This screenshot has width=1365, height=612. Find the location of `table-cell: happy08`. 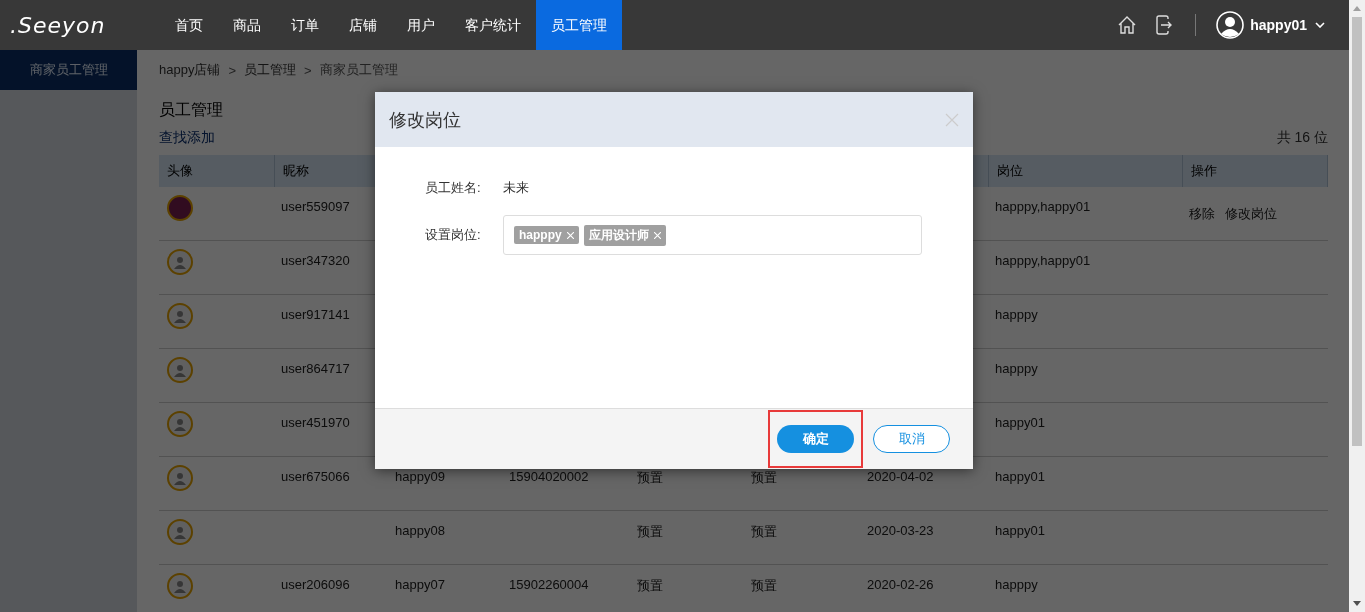

table-cell: happy08 is located at coordinates (420, 530).